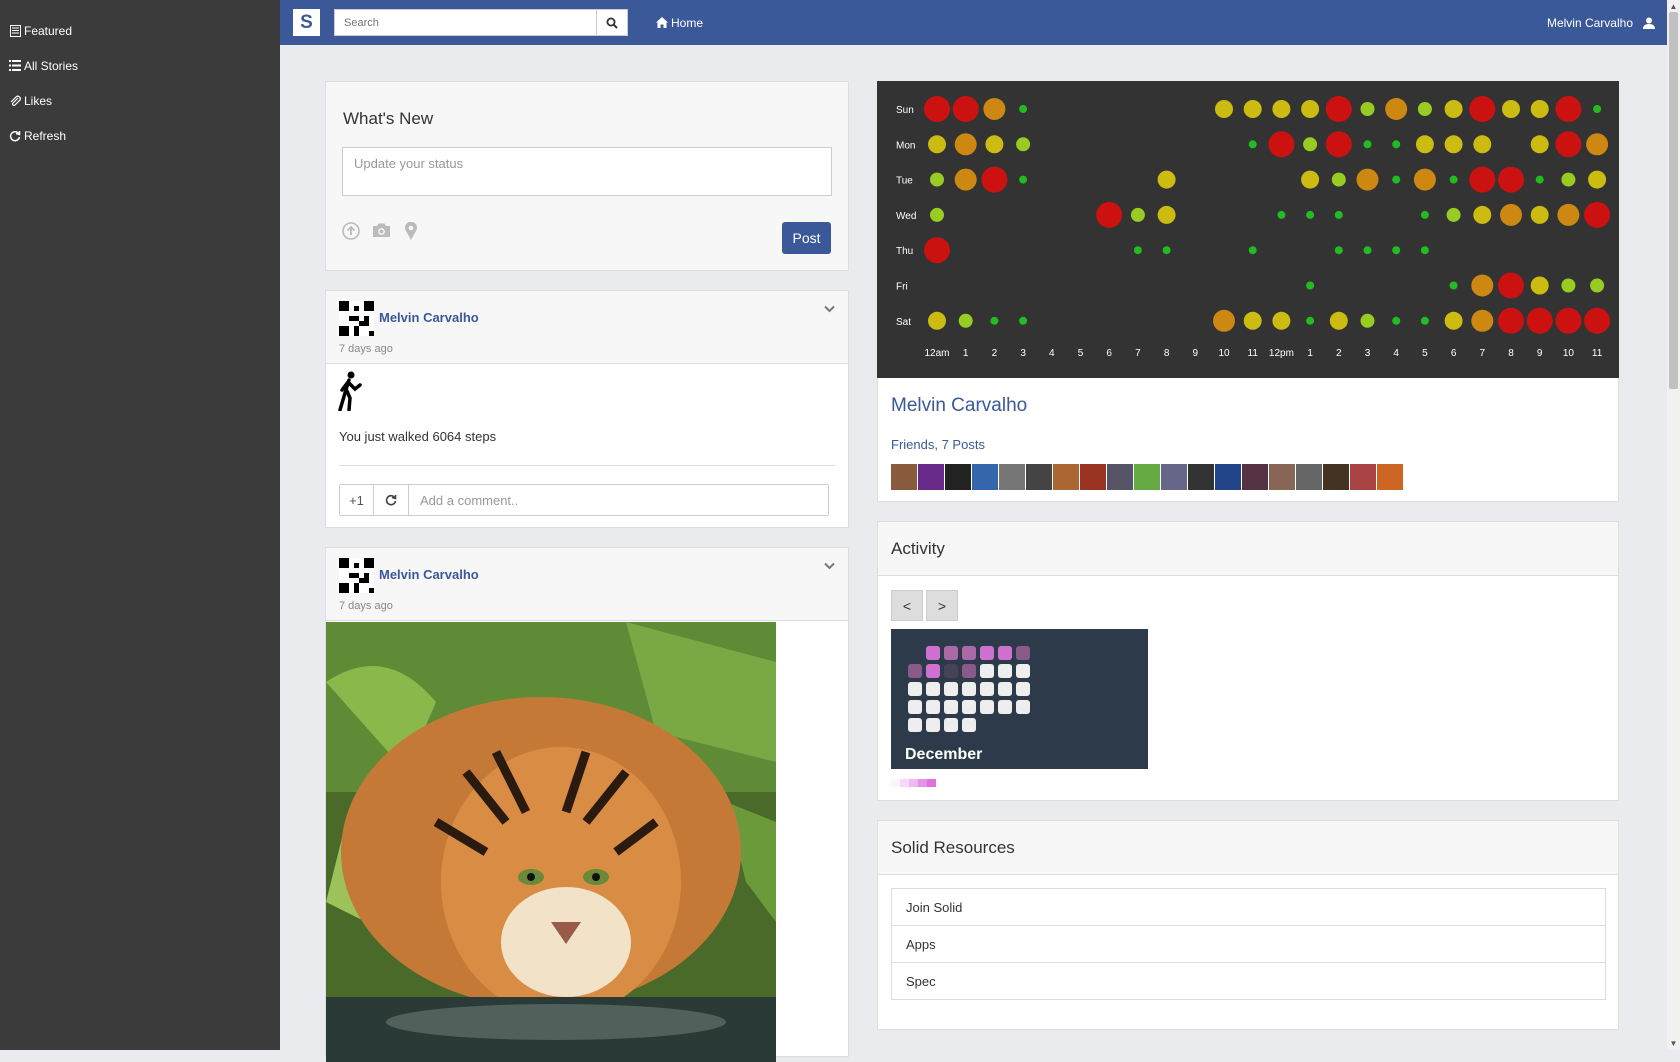 The height and width of the screenshot is (1062, 1680). Describe the element at coordinates (806, 238) in the screenshot. I see `post-button: Post` at that location.